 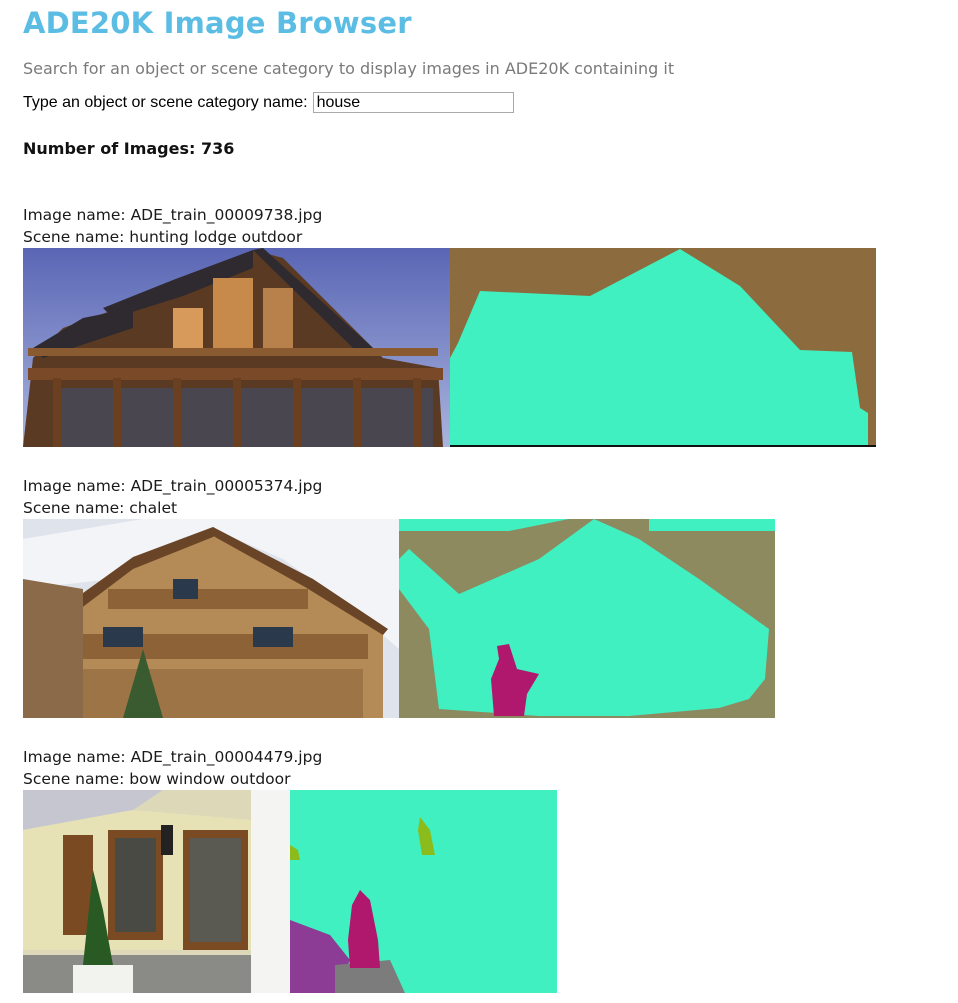 What do you see at coordinates (587, 618) in the screenshot?
I see `segmentation-chalet` at bounding box center [587, 618].